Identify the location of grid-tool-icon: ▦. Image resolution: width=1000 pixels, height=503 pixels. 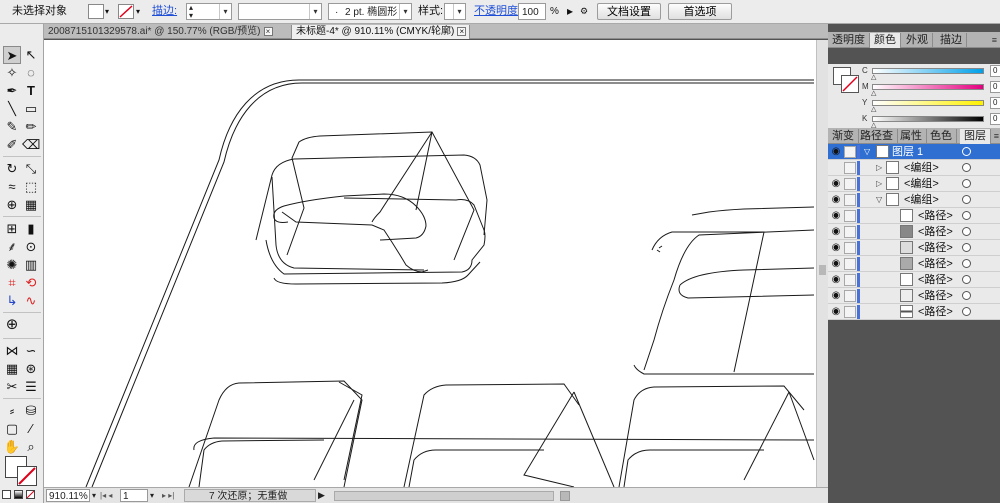
(12, 369).